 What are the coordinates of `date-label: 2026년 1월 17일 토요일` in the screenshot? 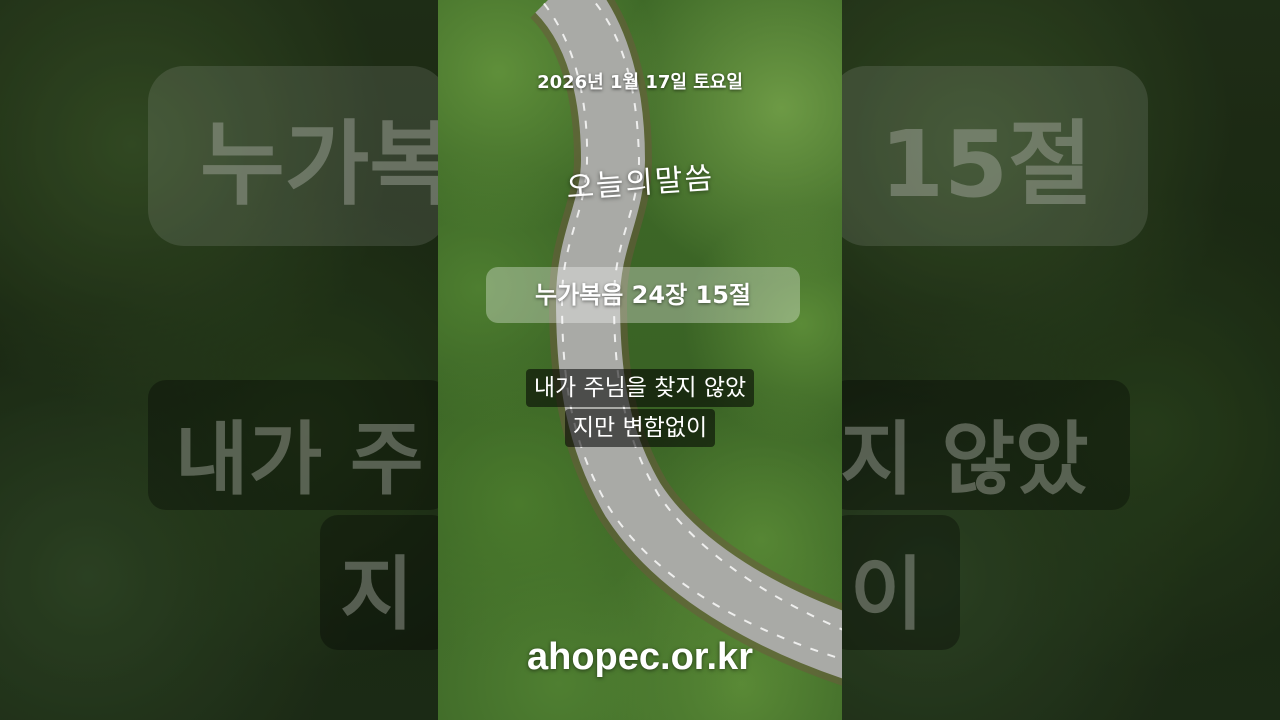 It's located at (640, 82).